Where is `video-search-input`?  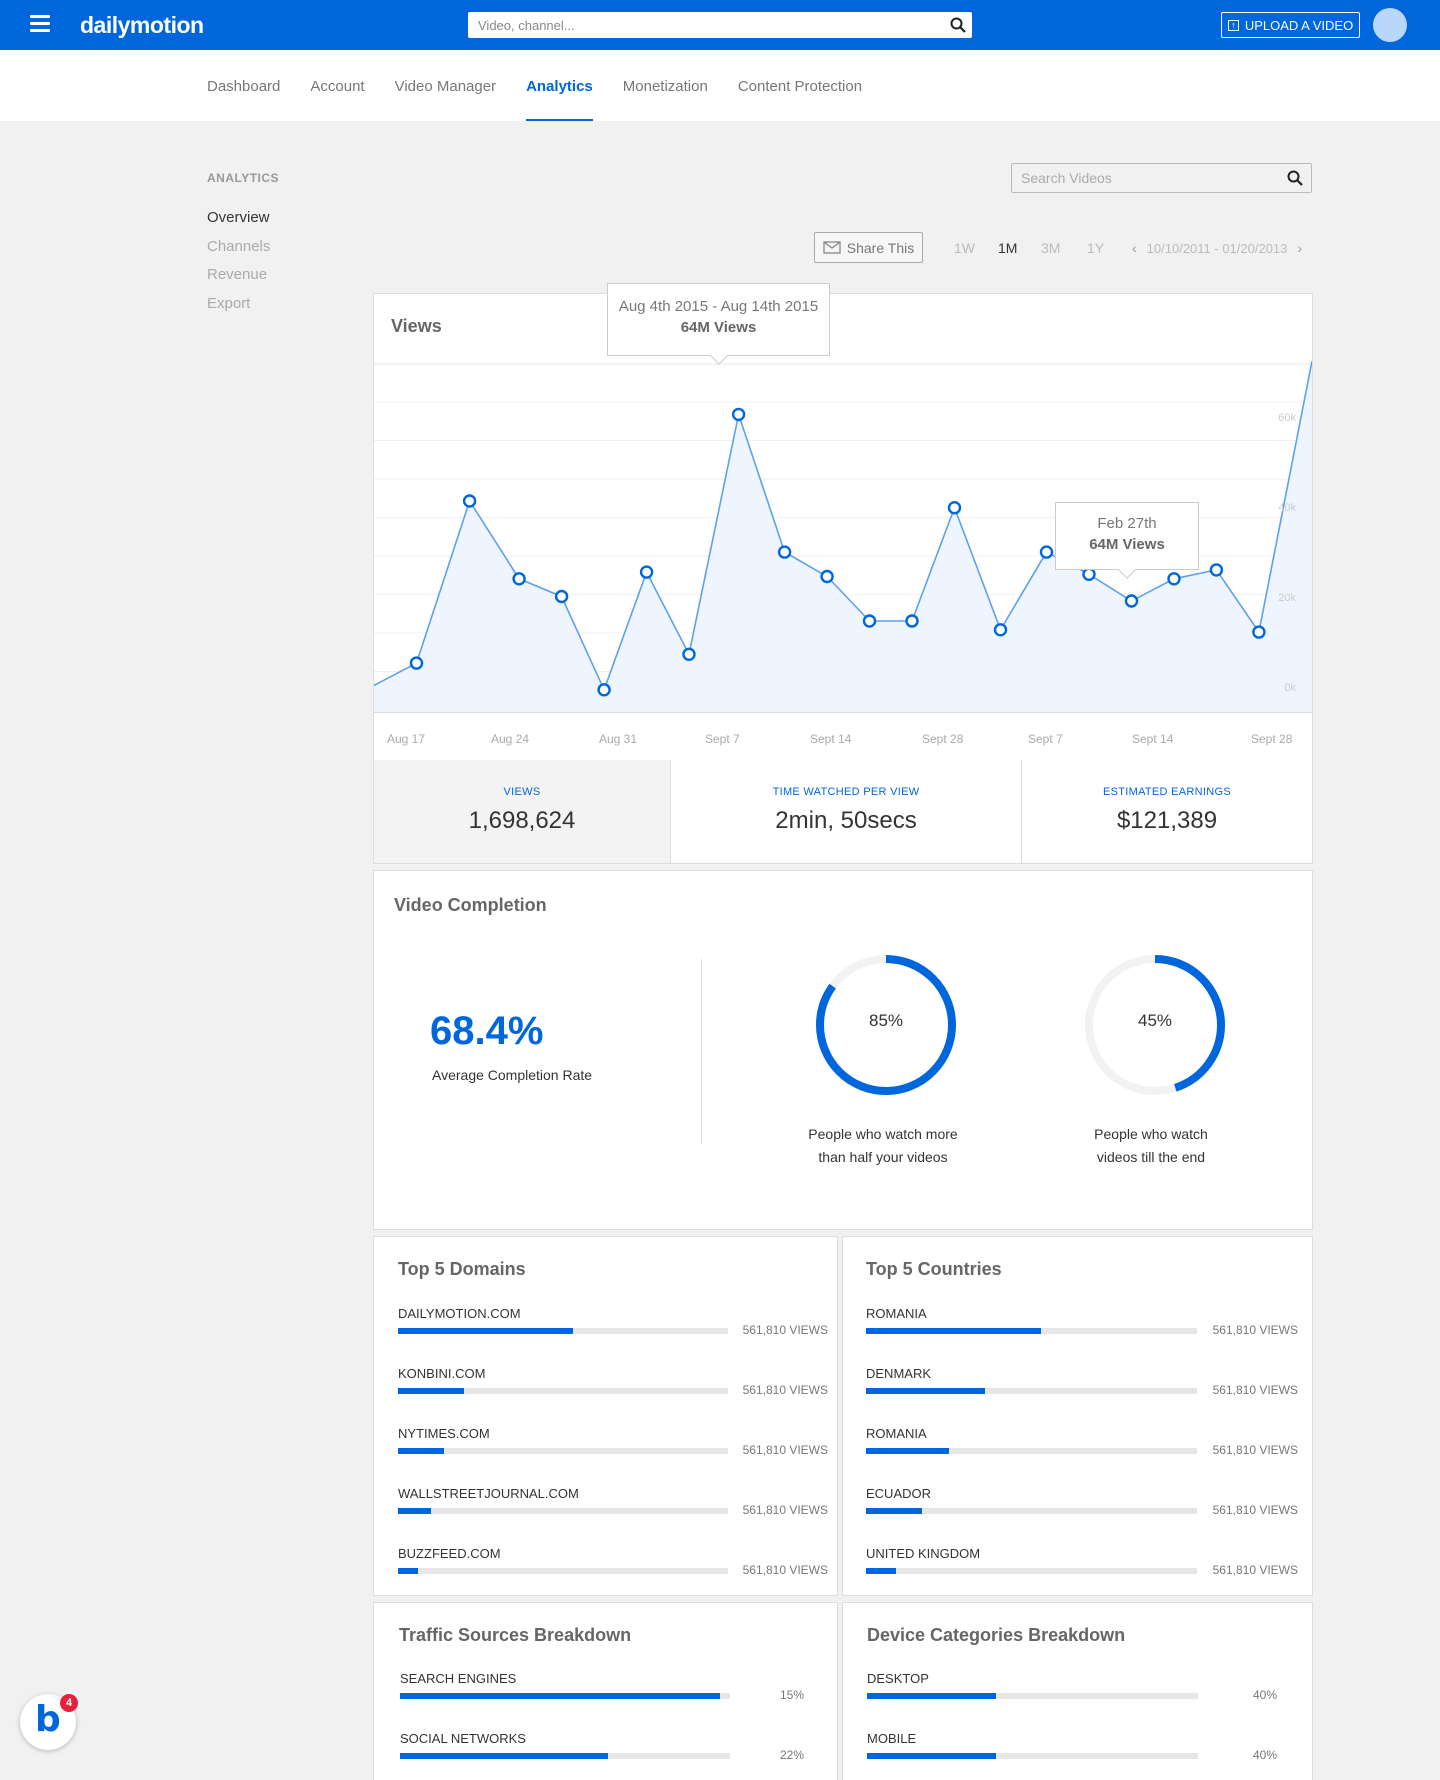
video-search-input is located at coordinates (1142, 178).